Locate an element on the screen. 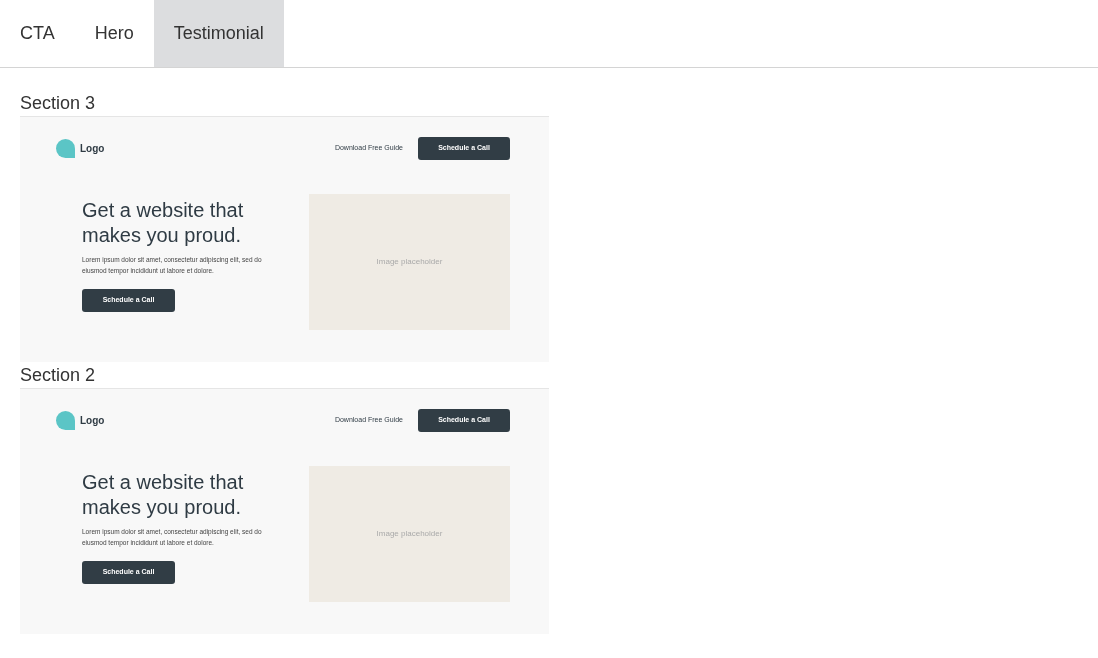 The image size is (1098, 658). tab: CTA is located at coordinates (37, 33).